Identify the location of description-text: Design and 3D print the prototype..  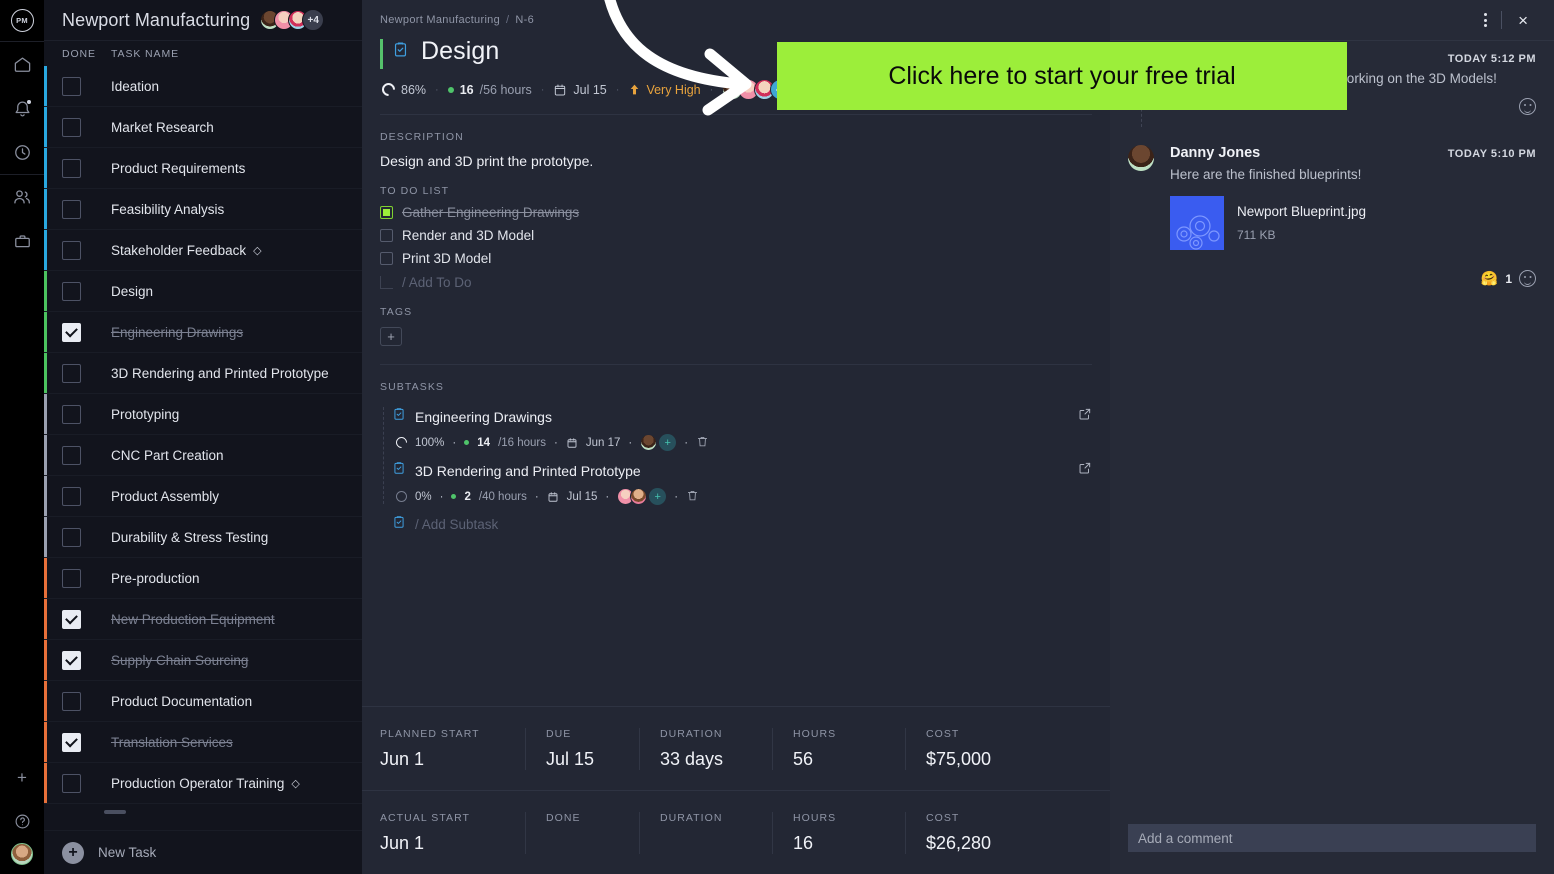
(736, 161).